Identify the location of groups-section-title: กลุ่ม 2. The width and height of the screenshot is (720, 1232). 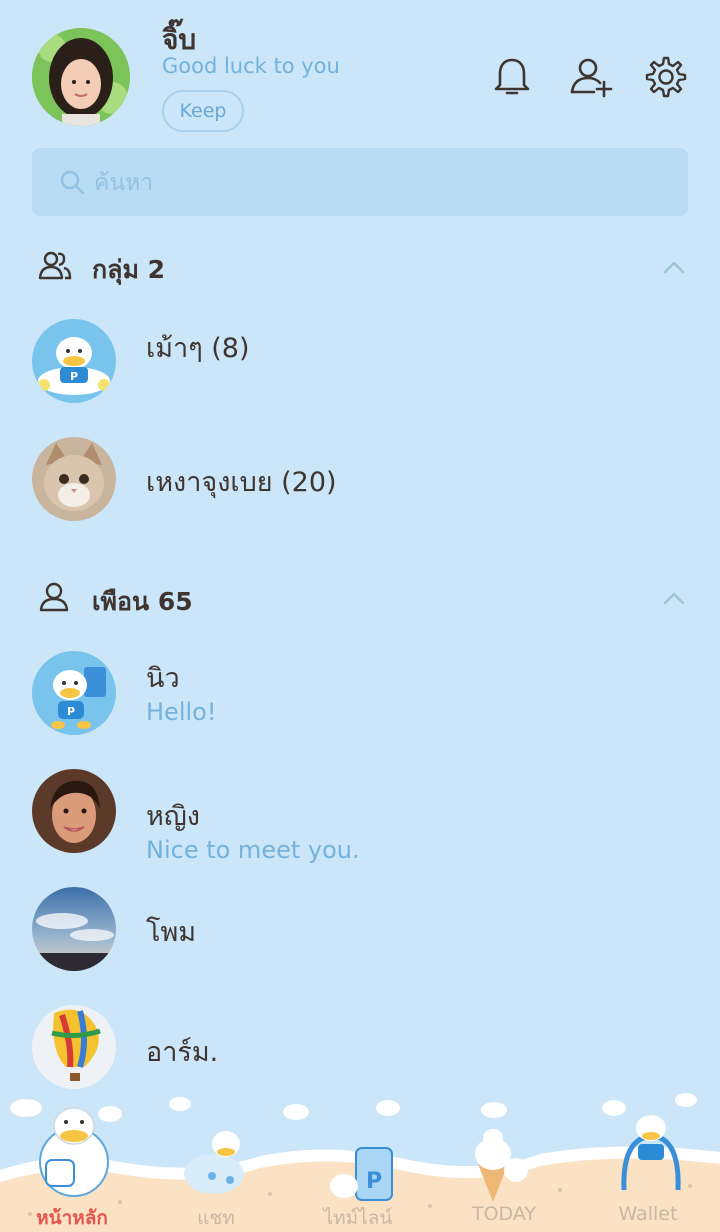
(128, 270).